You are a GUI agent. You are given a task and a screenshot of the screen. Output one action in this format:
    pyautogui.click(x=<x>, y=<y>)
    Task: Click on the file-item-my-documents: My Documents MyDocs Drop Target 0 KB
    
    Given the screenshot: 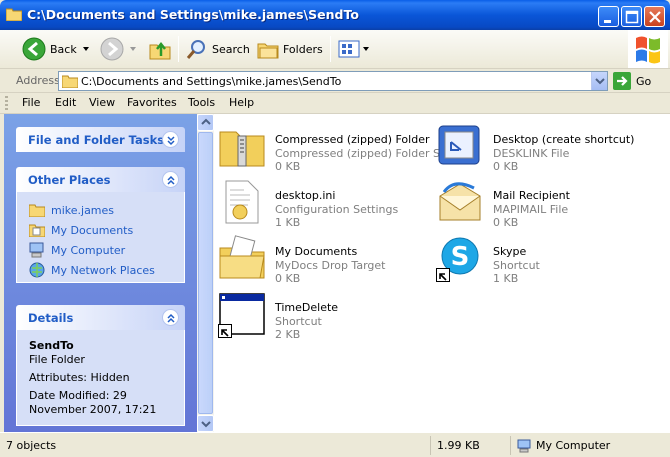 What is the action you would take?
    pyautogui.click(x=328, y=260)
    